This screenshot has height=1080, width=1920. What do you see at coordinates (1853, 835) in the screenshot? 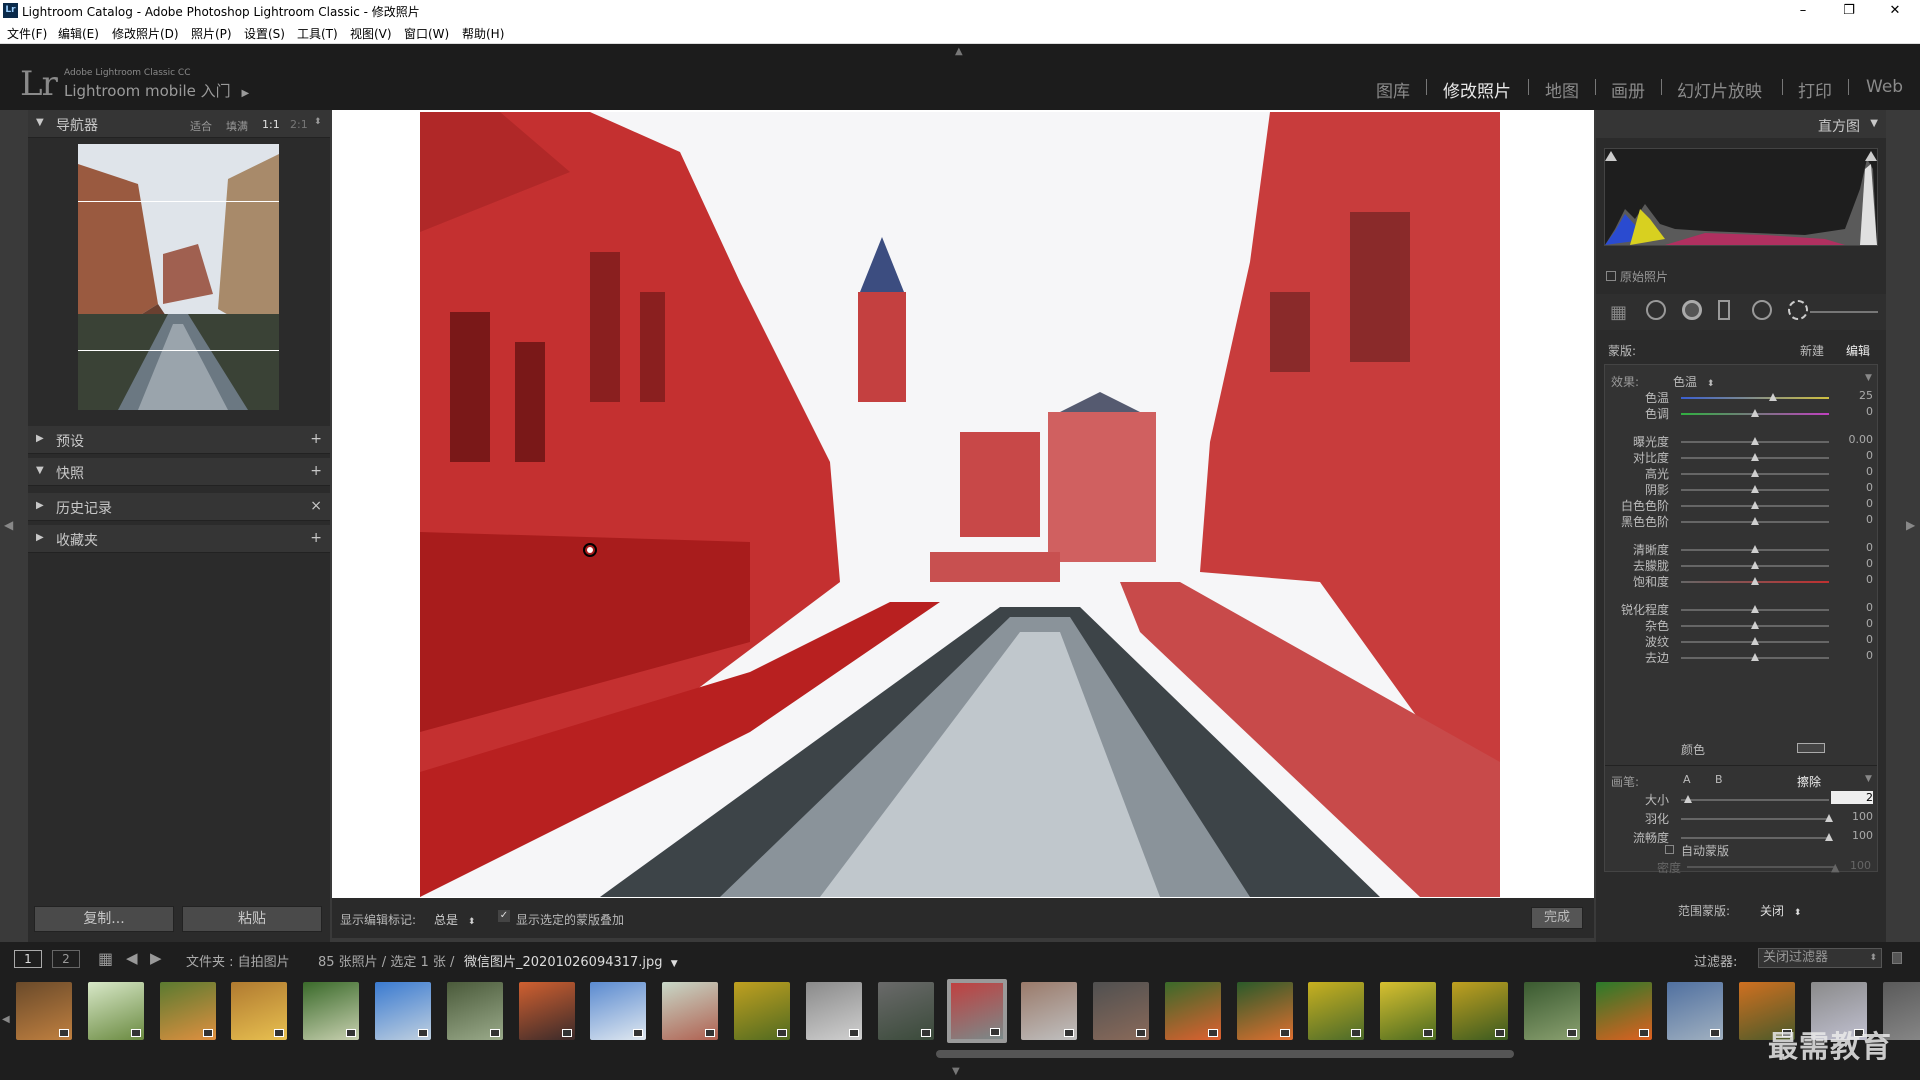
I see `brush-slider-value: 100` at bounding box center [1853, 835].